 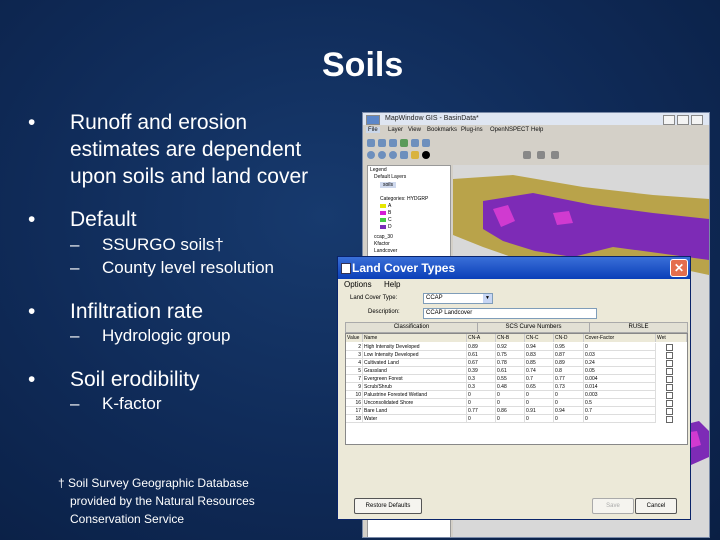 I want to click on table-cell: 0.014, so click(x=620, y=387).